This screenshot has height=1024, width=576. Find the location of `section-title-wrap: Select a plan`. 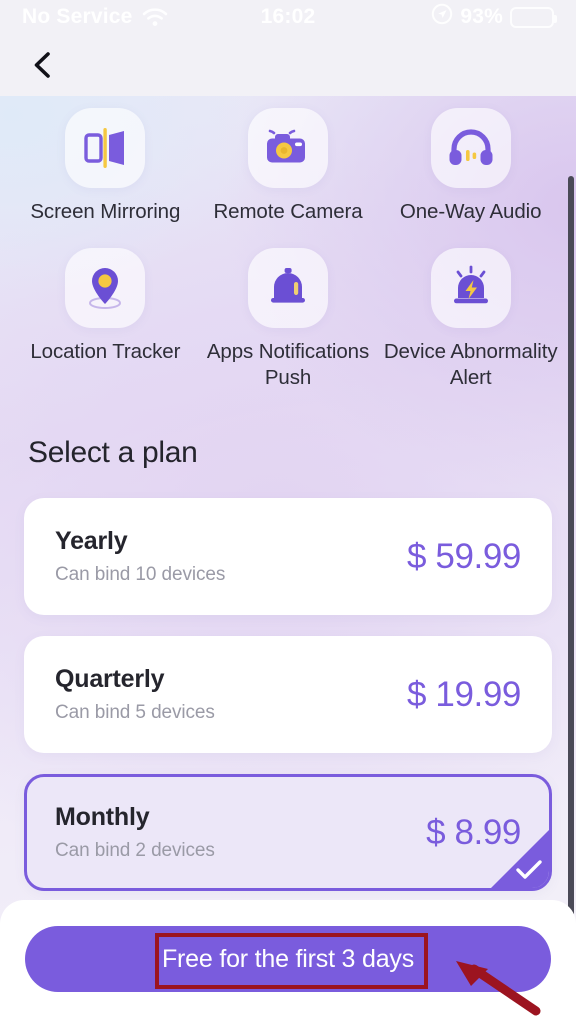

section-title-wrap: Select a plan is located at coordinates (112, 453).